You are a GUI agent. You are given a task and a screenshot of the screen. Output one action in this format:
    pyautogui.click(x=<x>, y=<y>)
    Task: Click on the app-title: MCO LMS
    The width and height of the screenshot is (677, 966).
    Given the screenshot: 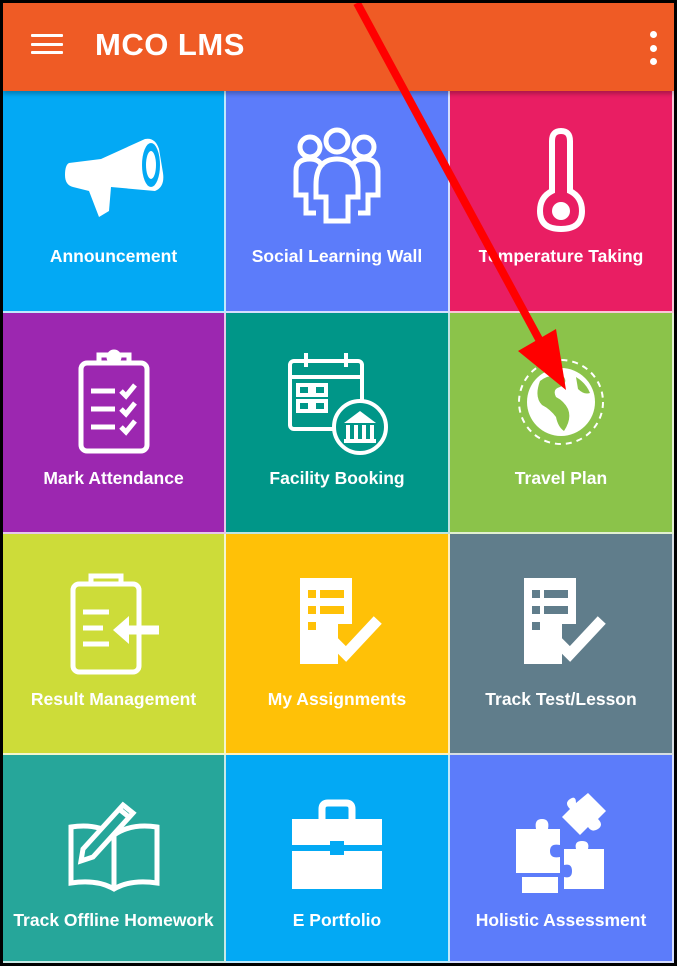 What is the action you would take?
    pyautogui.click(x=170, y=44)
    